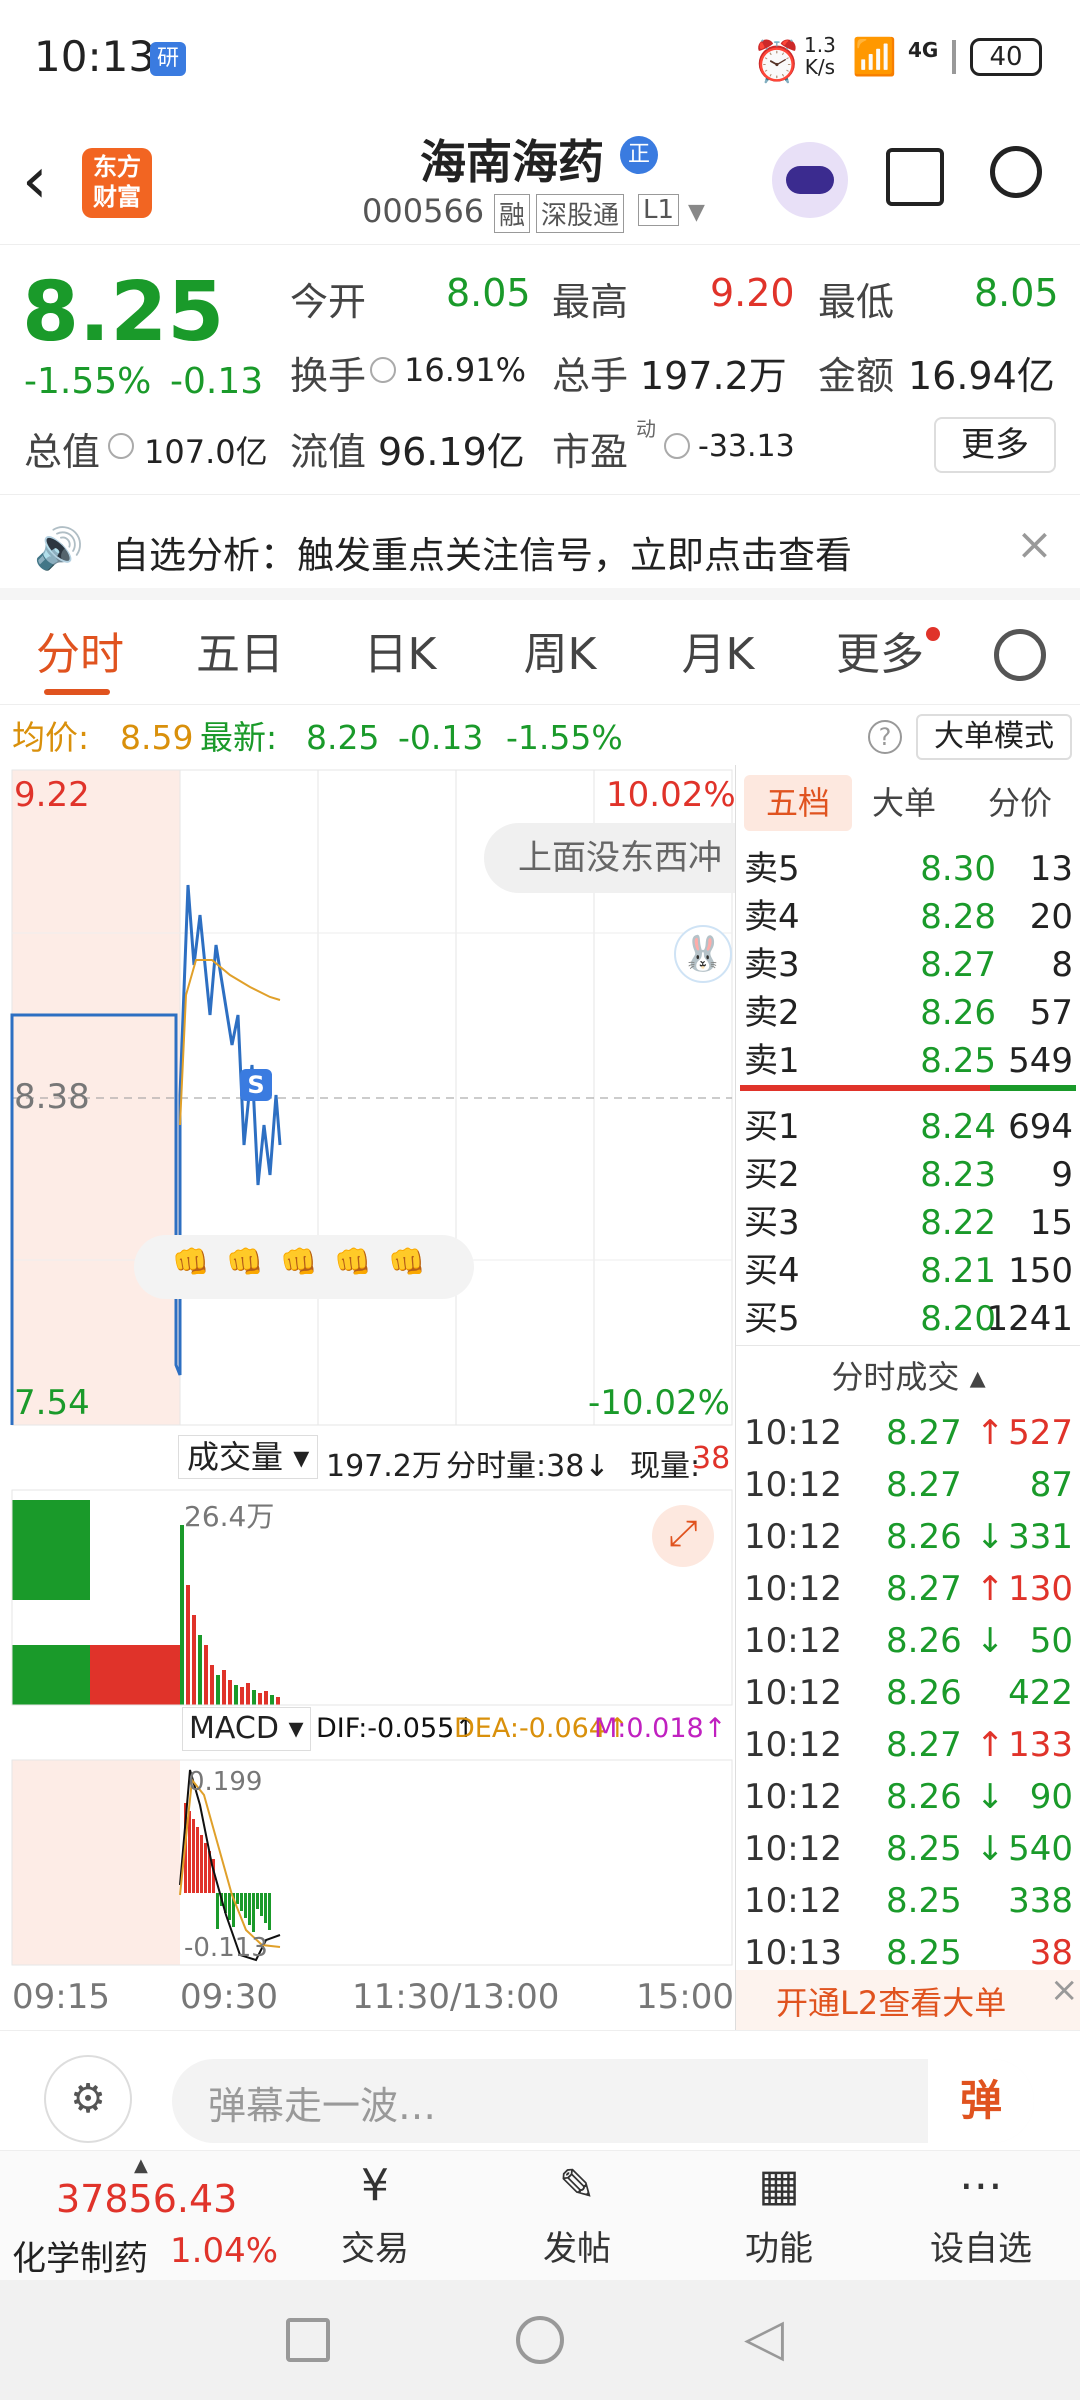 This screenshot has height=2400, width=1080. Describe the element at coordinates (677, 446) in the screenshot. I see `pe-info-icon` at that location.